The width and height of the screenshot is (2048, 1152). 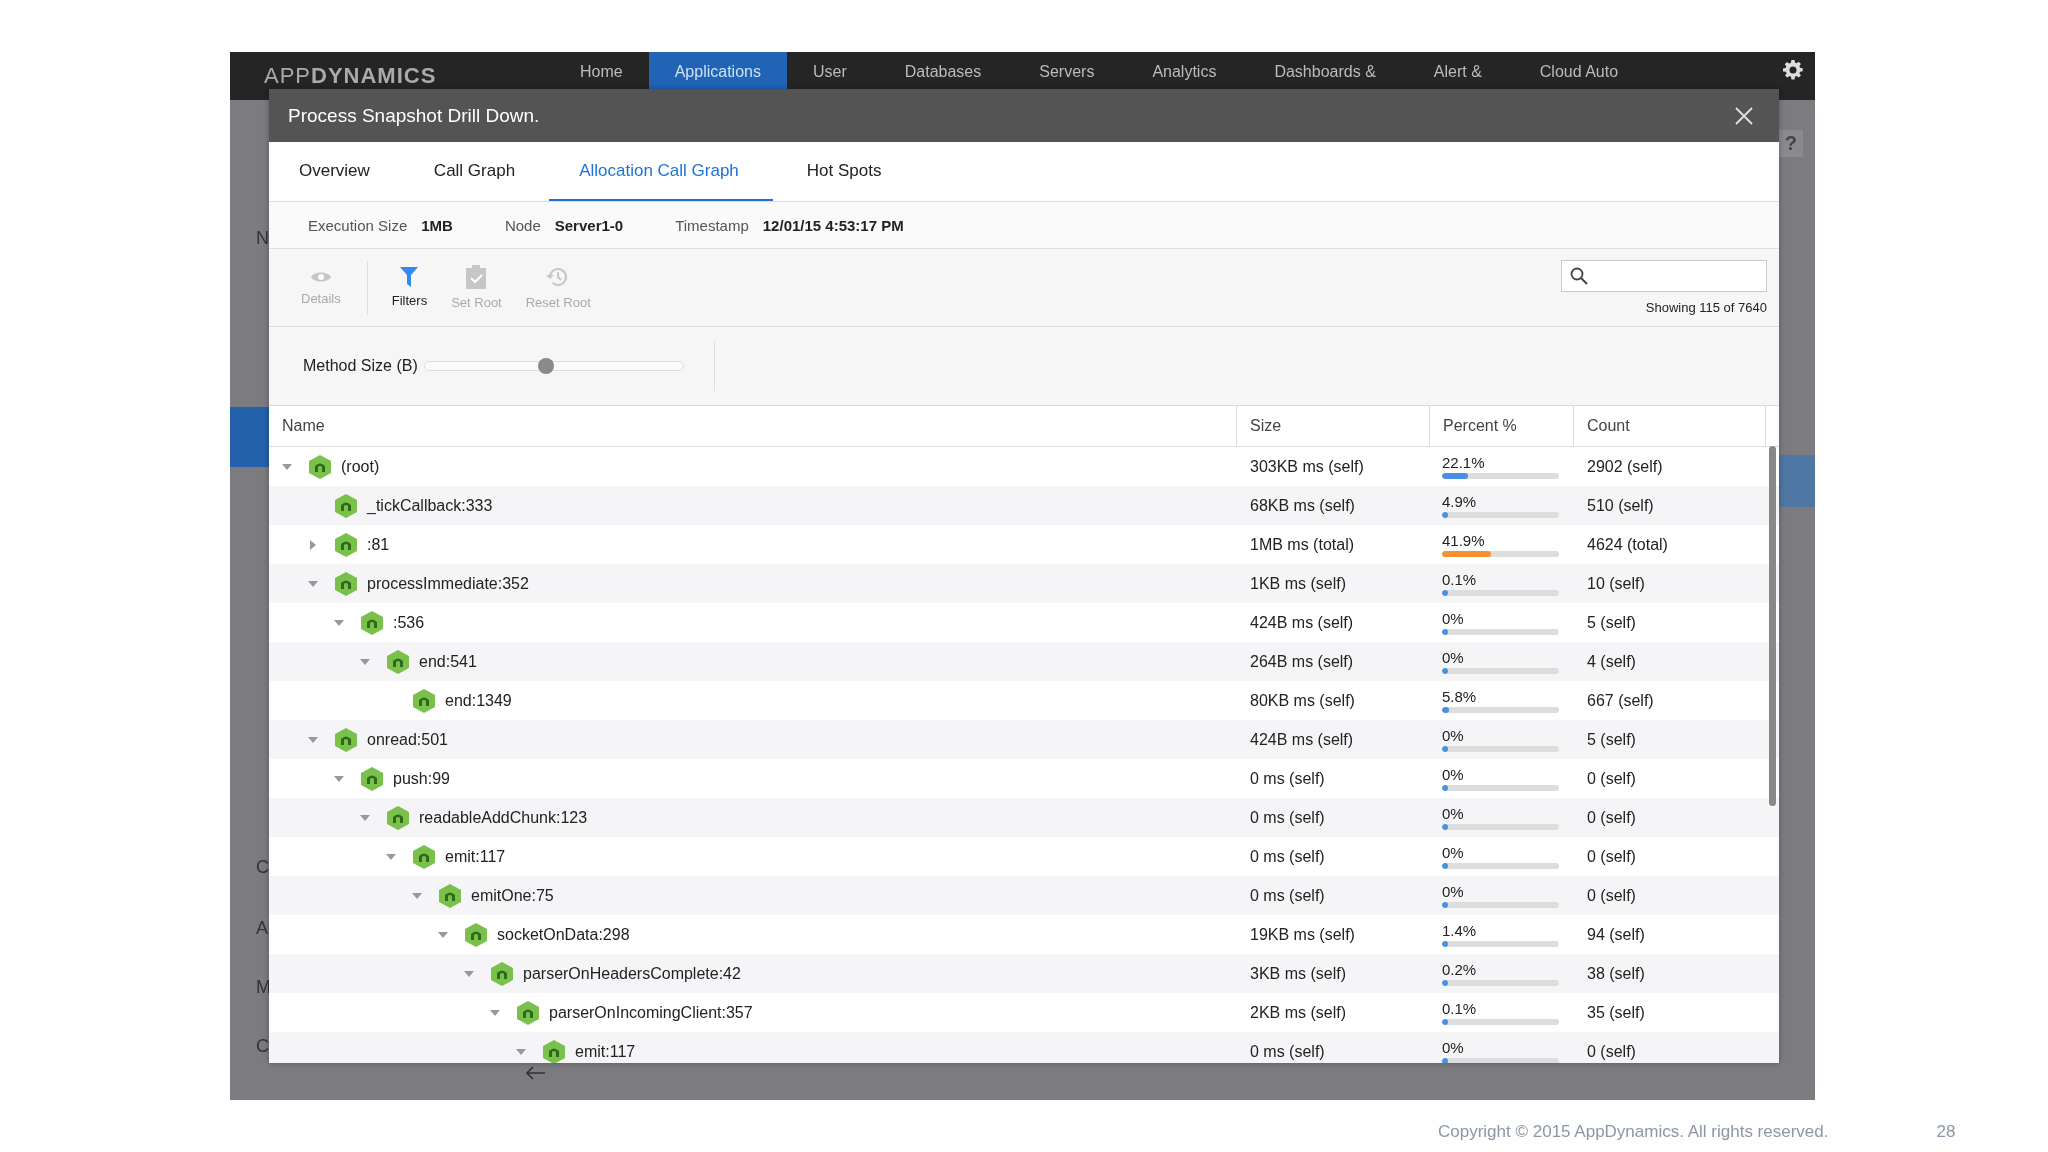 I want to click on nav-tab: User, so click(x=829, y=70).